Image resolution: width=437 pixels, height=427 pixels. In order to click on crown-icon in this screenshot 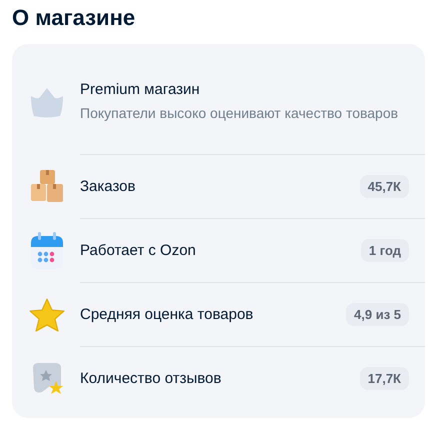, I will do `click(47, 103)`.